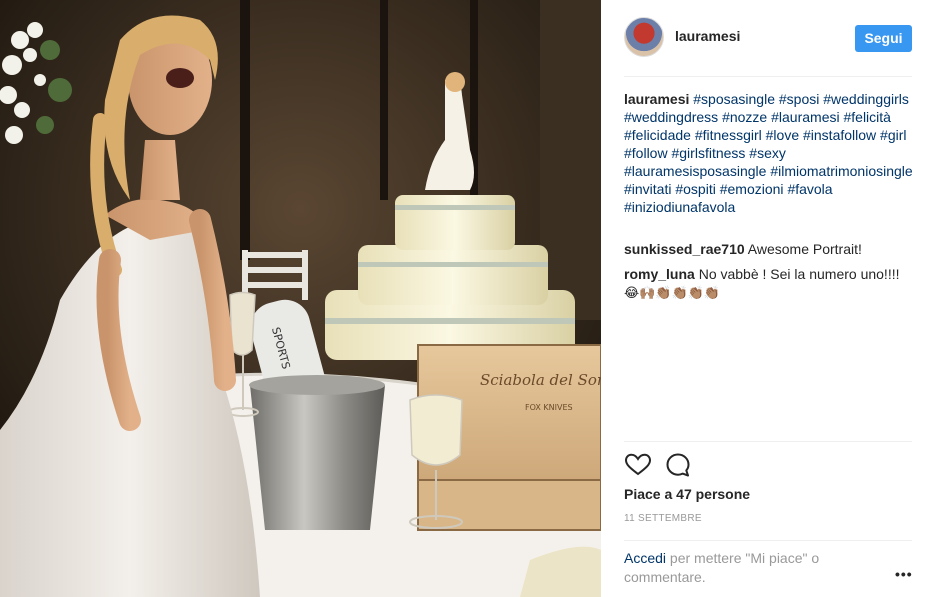 Image resolution: width=937 pixels, height=597 pixels. I want to click on hashtag-link: #nozze, so click(744, 117).